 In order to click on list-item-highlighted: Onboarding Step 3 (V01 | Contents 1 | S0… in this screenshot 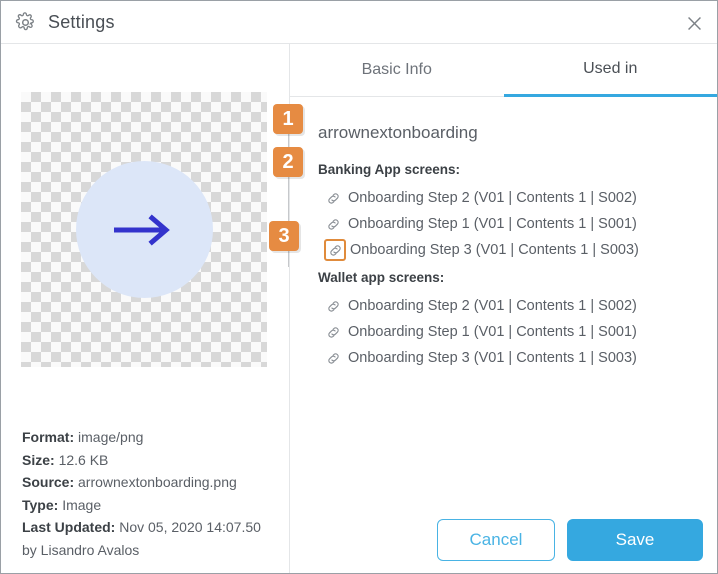, I will do `click(520, 250)`.